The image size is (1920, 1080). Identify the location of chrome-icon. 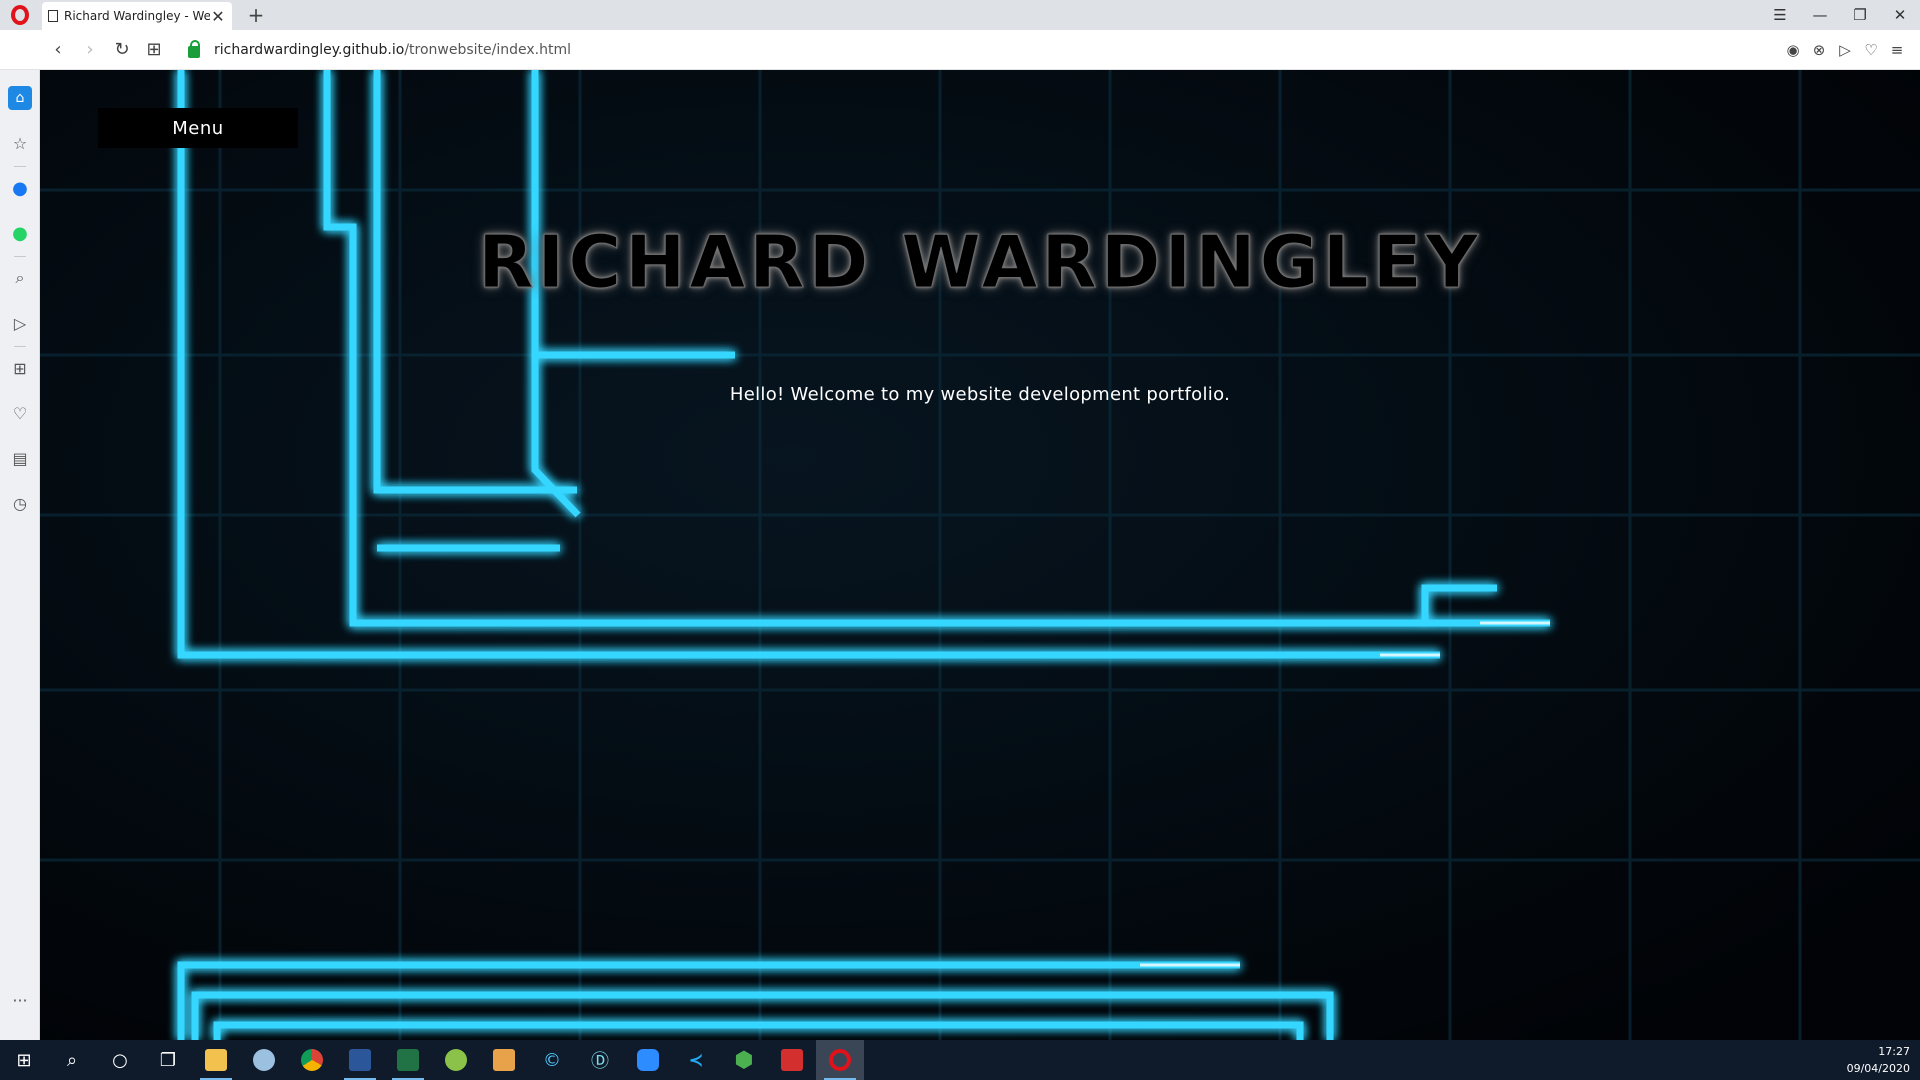
(312, 1060).